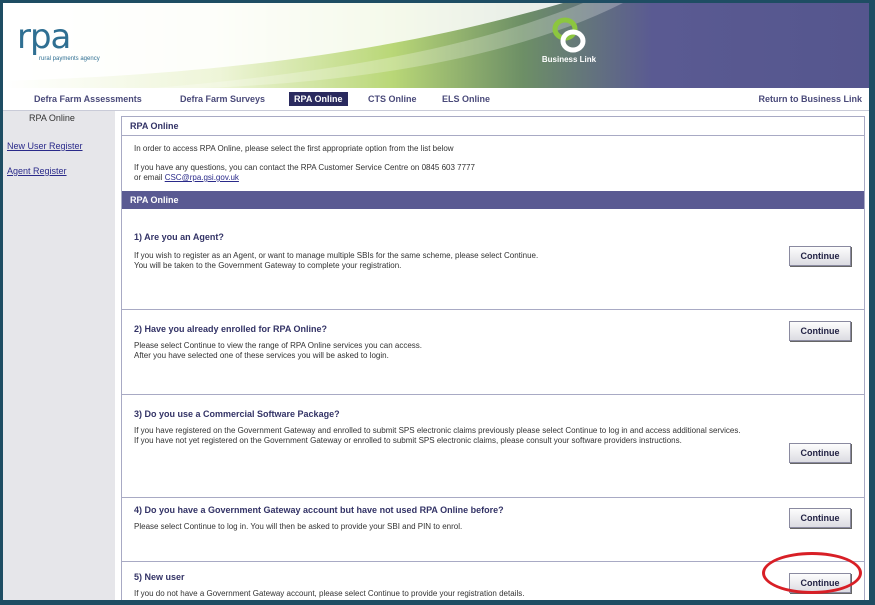 This screenshot has height=605, width=875. What do you see at coordinates (493, 200) in the screenshot?
I see `section-bar: RPA Online` at bounding box center [493, 200].